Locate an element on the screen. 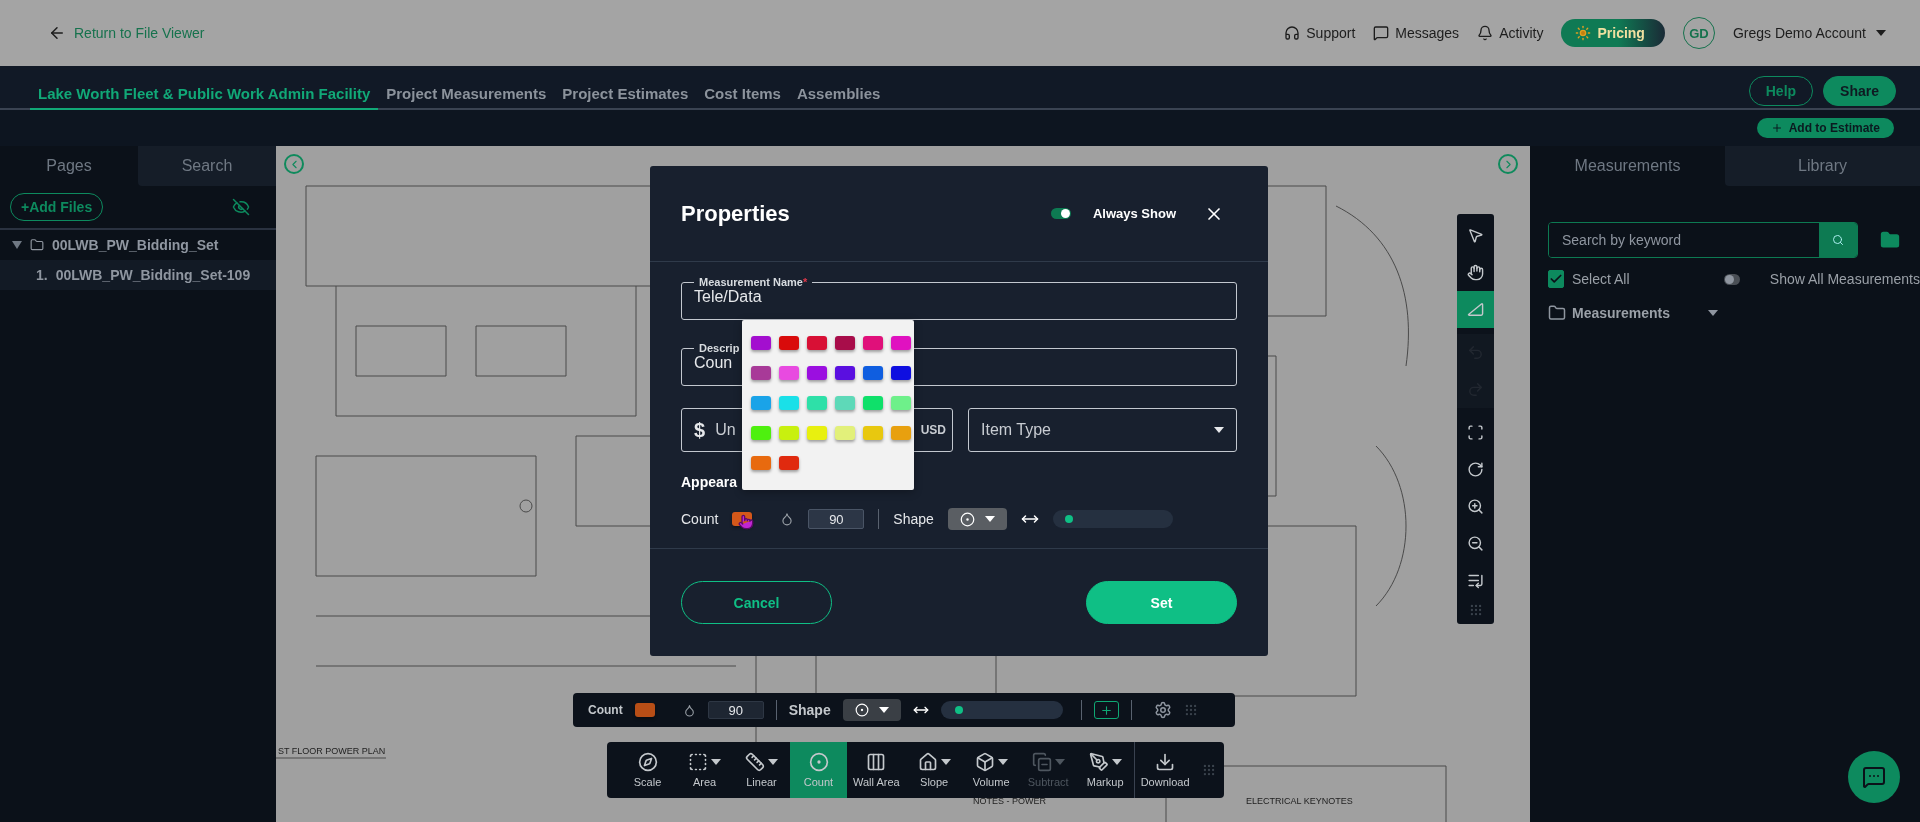  nav-tab: Cost Items is located at coordinates (742, 97).